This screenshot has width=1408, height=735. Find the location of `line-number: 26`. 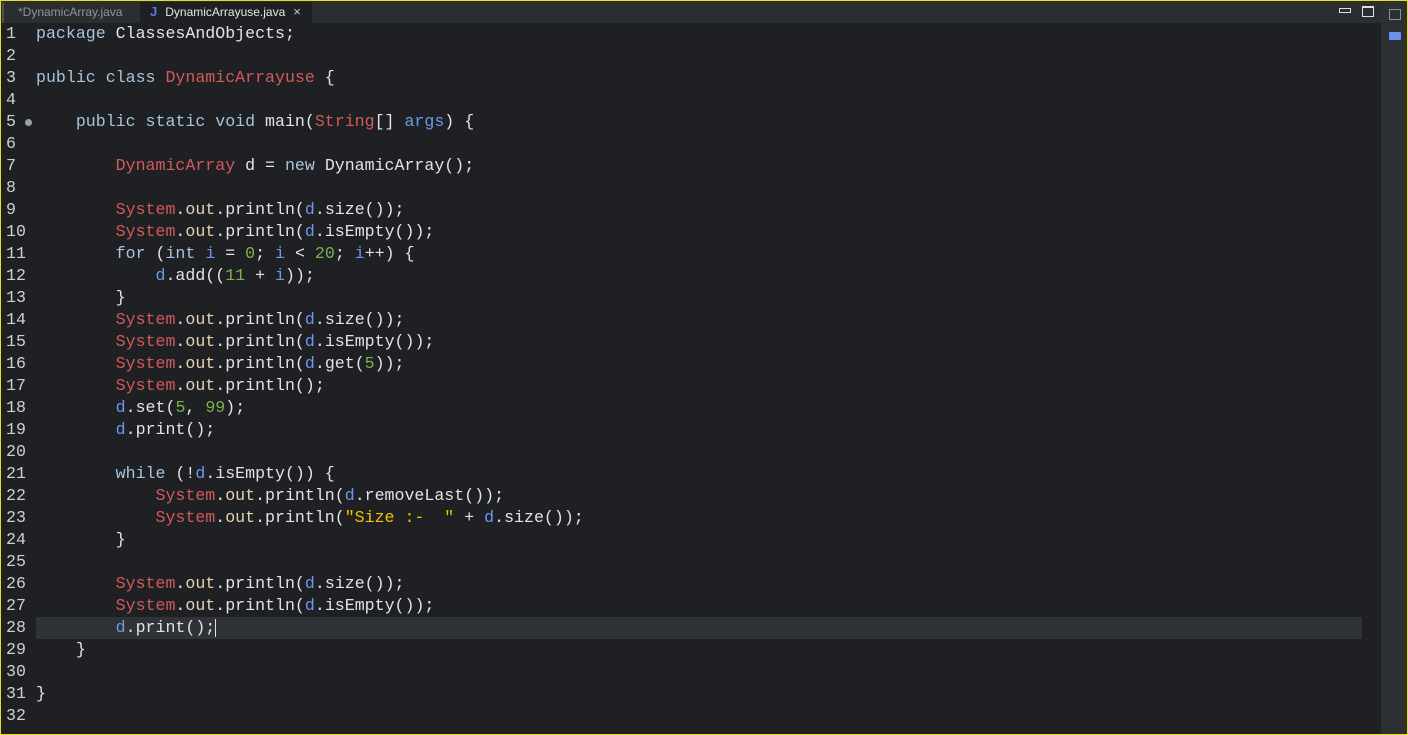

line-number: 26 is located at coordinates (16, 583).